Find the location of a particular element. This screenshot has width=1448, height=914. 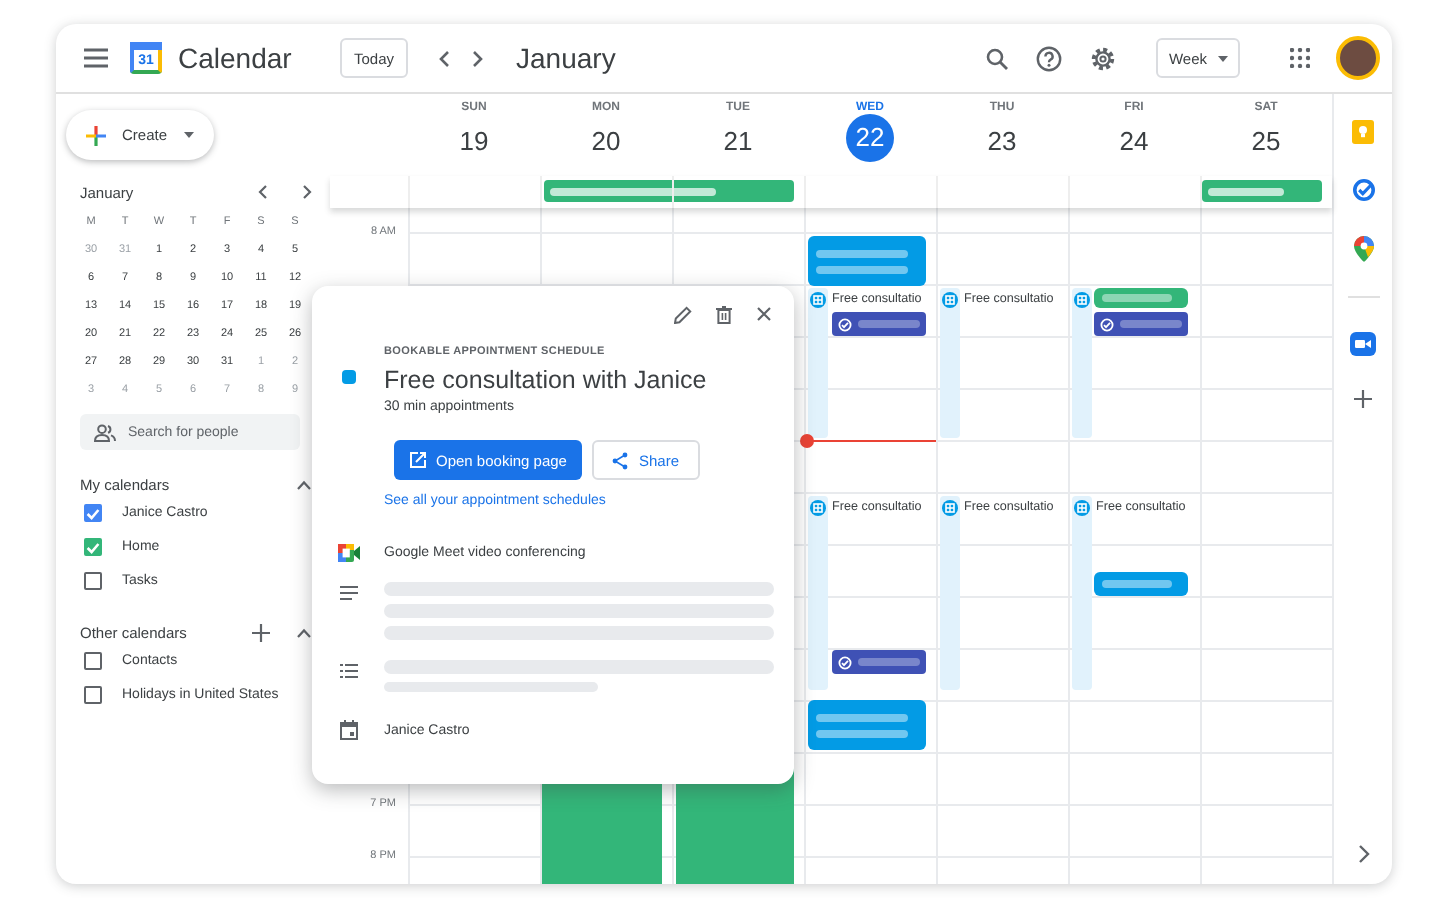

day-number: 19 is located at coordinates (474, 142).